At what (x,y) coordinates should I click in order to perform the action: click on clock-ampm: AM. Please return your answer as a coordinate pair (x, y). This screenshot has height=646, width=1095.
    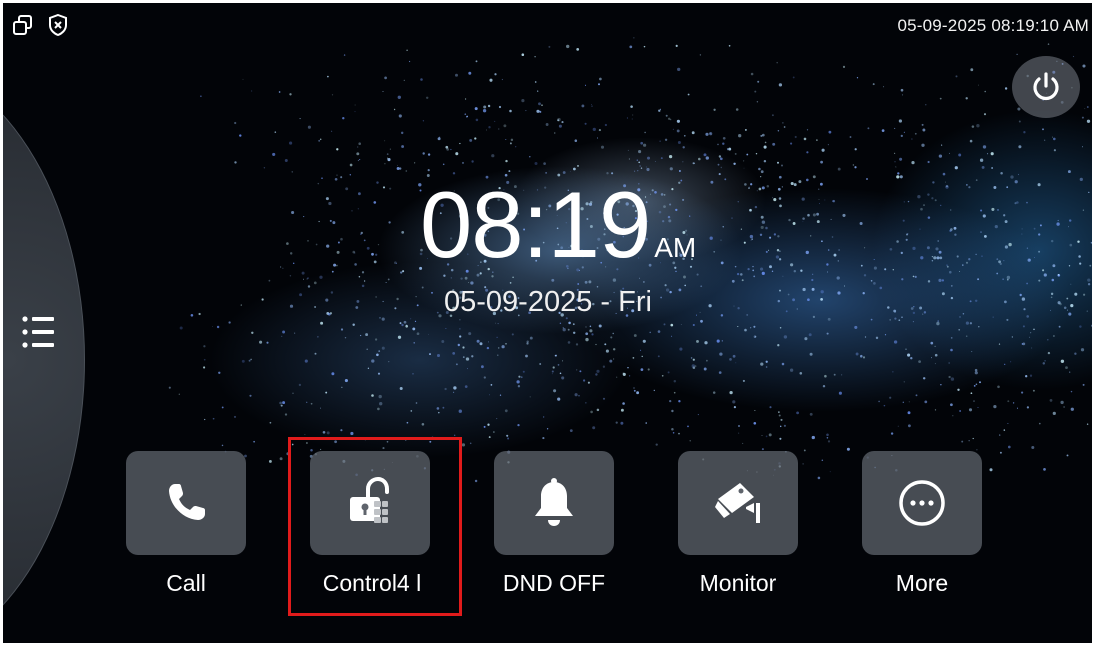
    Looking at the image, I should click on (675, 247).